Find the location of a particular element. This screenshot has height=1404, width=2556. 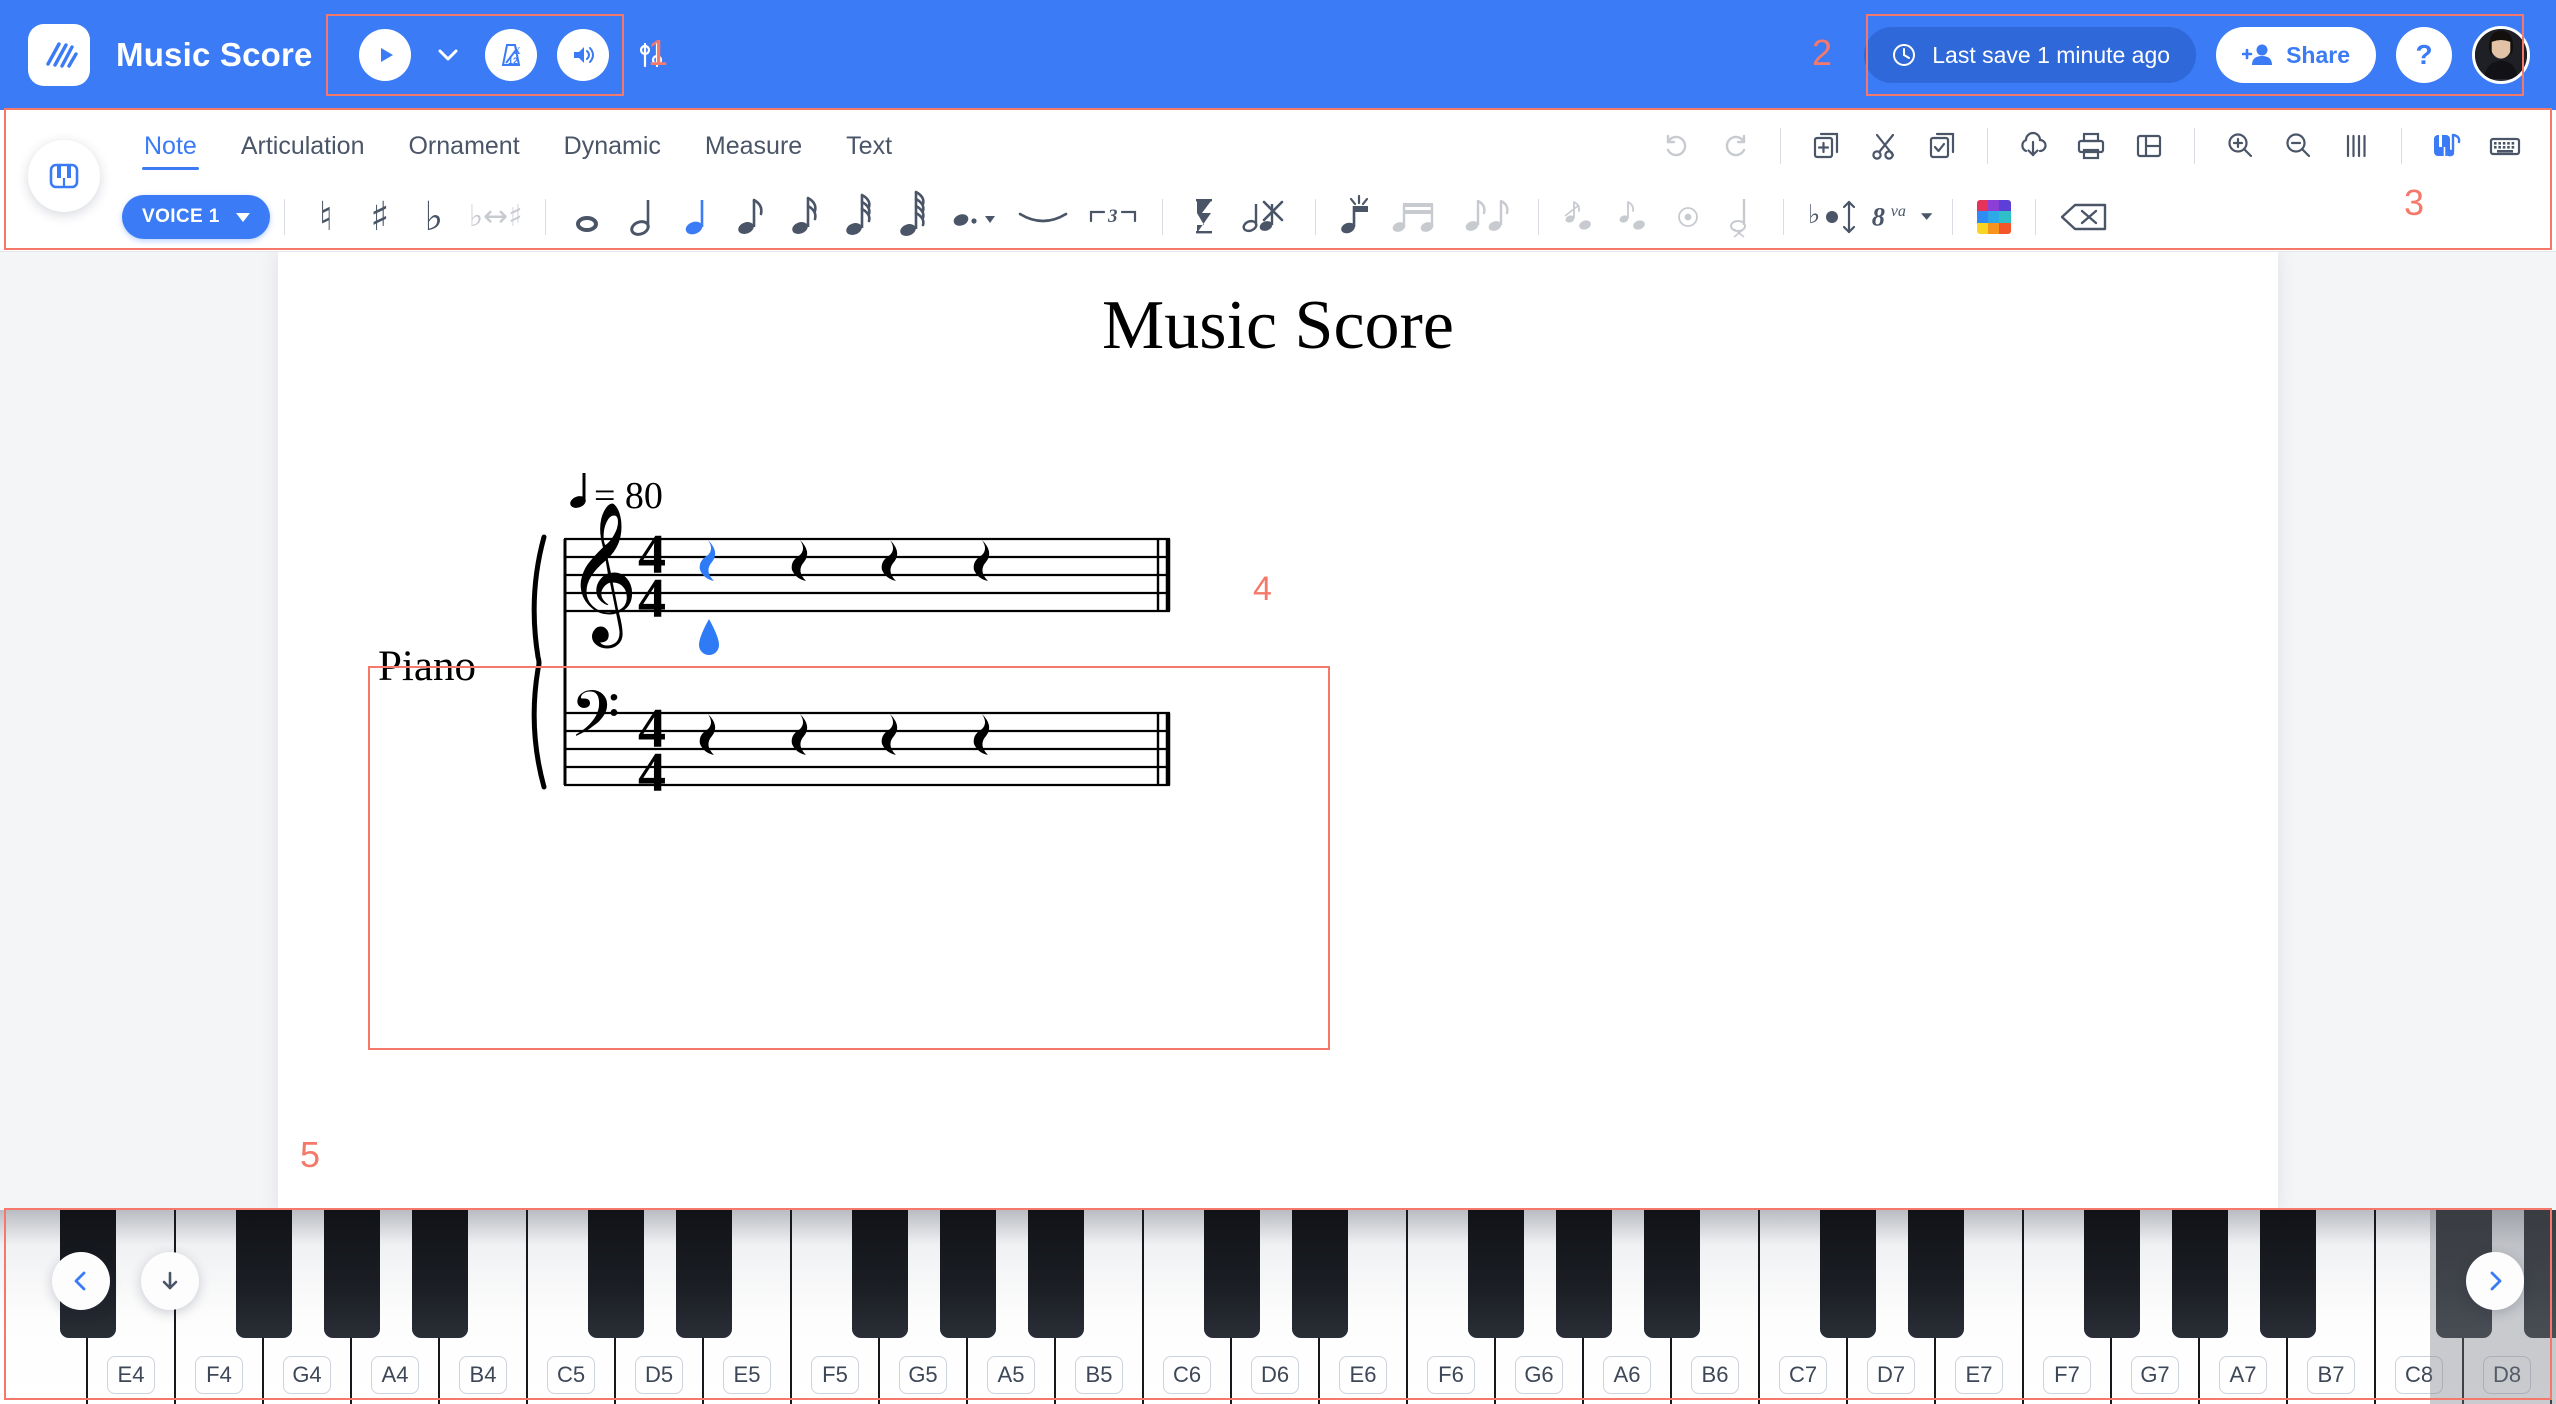

keyboard-collapse-button is located at coordinates (170, 1281).